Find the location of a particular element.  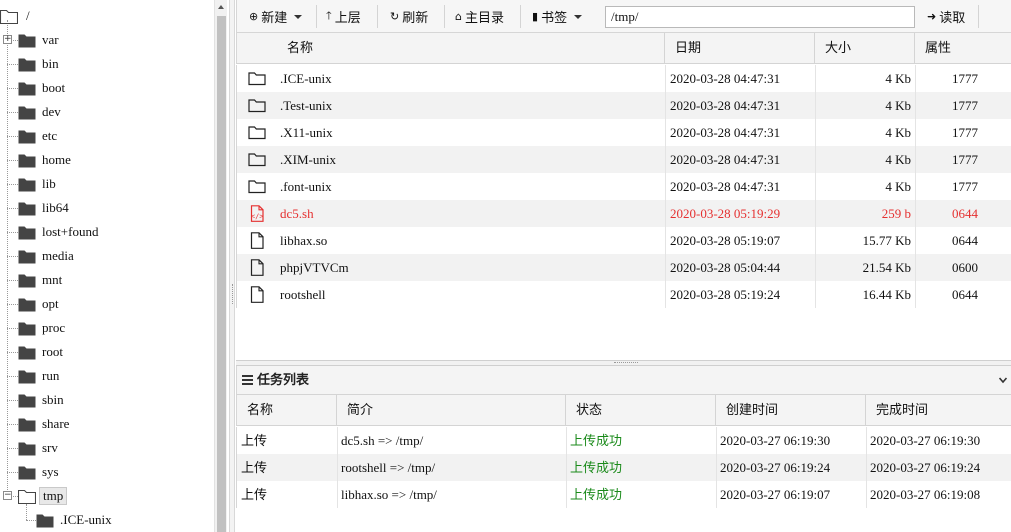

file-row: .font-unix 2020-03-28 04:47:31 4 Kb 1777 is located at coordinates (623, 186).